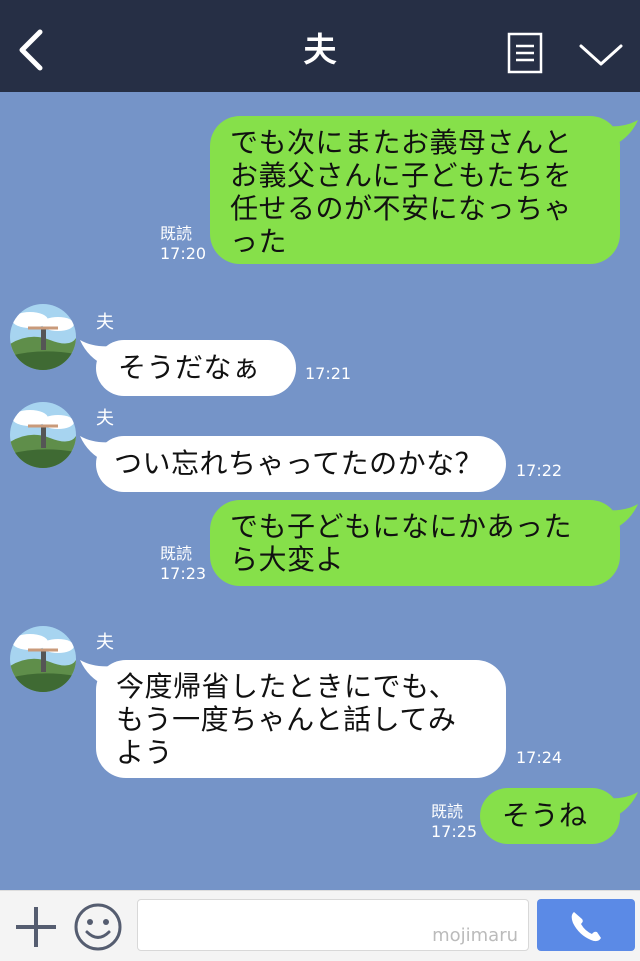 This screenshot has width=640, height=961. What do you see at coordinates (320, 49) in the screenshot?
I see `chat-title: 夫` at bounding box center [320, 49].